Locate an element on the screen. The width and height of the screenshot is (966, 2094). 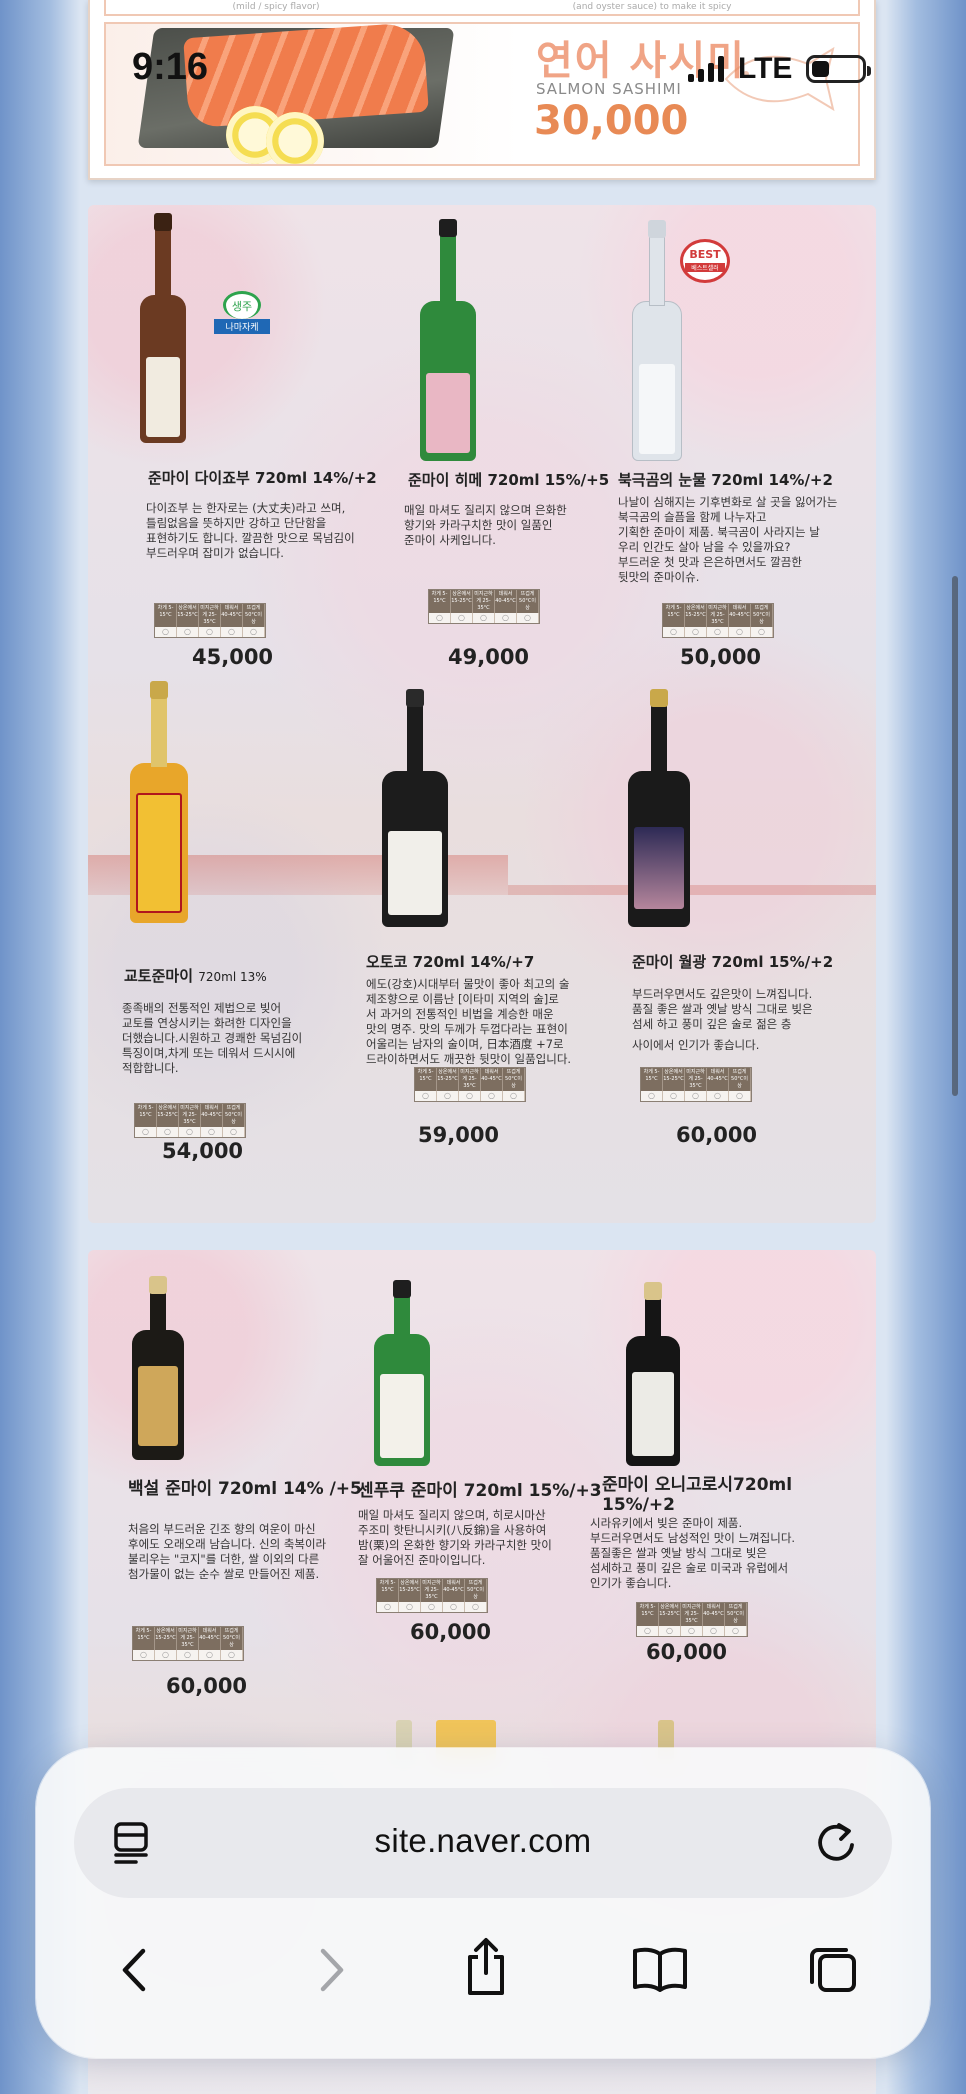
share-icon is located at coordinates (486, 1967).